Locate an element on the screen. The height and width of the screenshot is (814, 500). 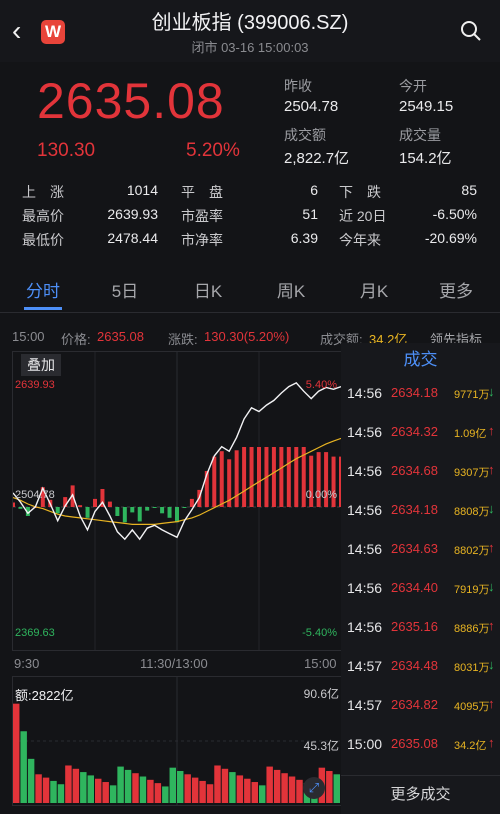
time-start: 9:30 is located at coordinates (27, 663).